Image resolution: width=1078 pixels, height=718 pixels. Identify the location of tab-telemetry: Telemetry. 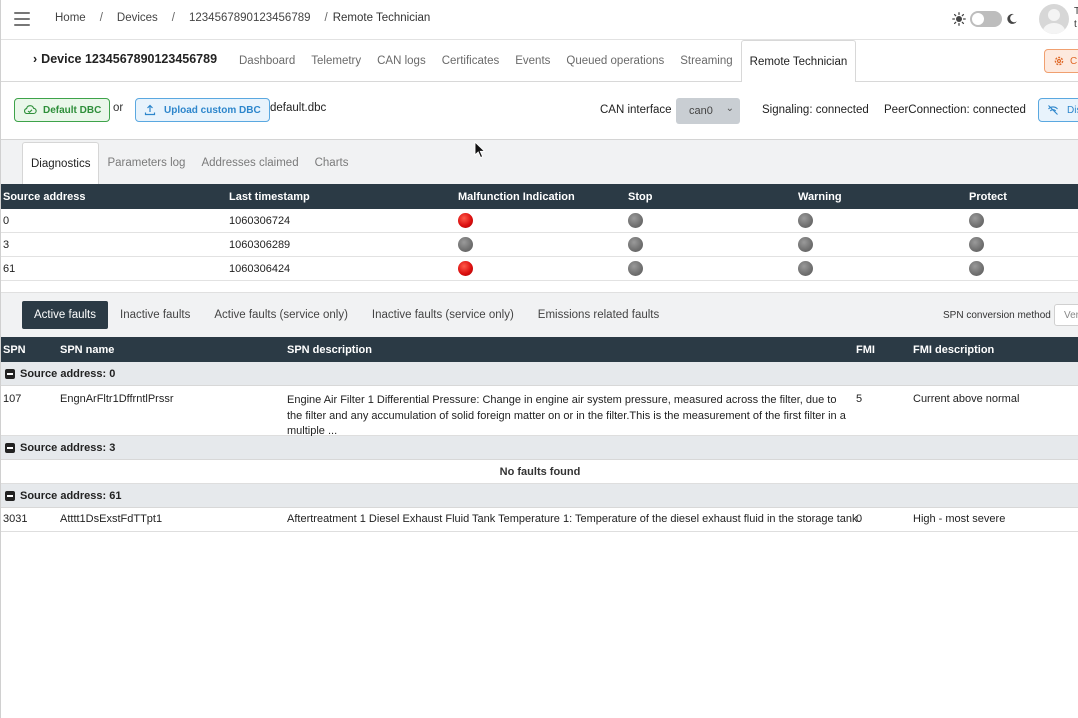
(336, 61).